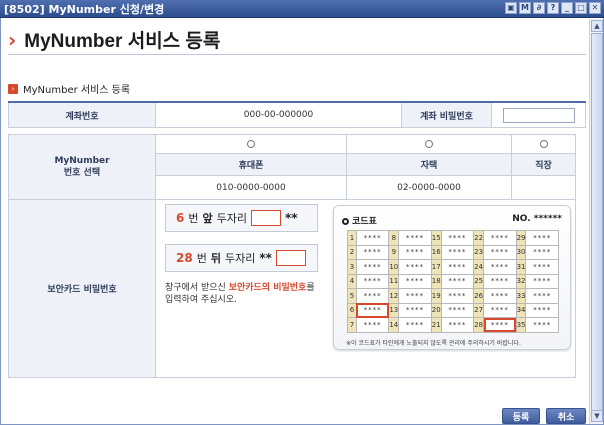 This screenshot has width=604, height=425. What do you see at coordinates (240, 258) in the screenshot?
I see `security-back-tail: 두자리` at bounding box center [240, 258].